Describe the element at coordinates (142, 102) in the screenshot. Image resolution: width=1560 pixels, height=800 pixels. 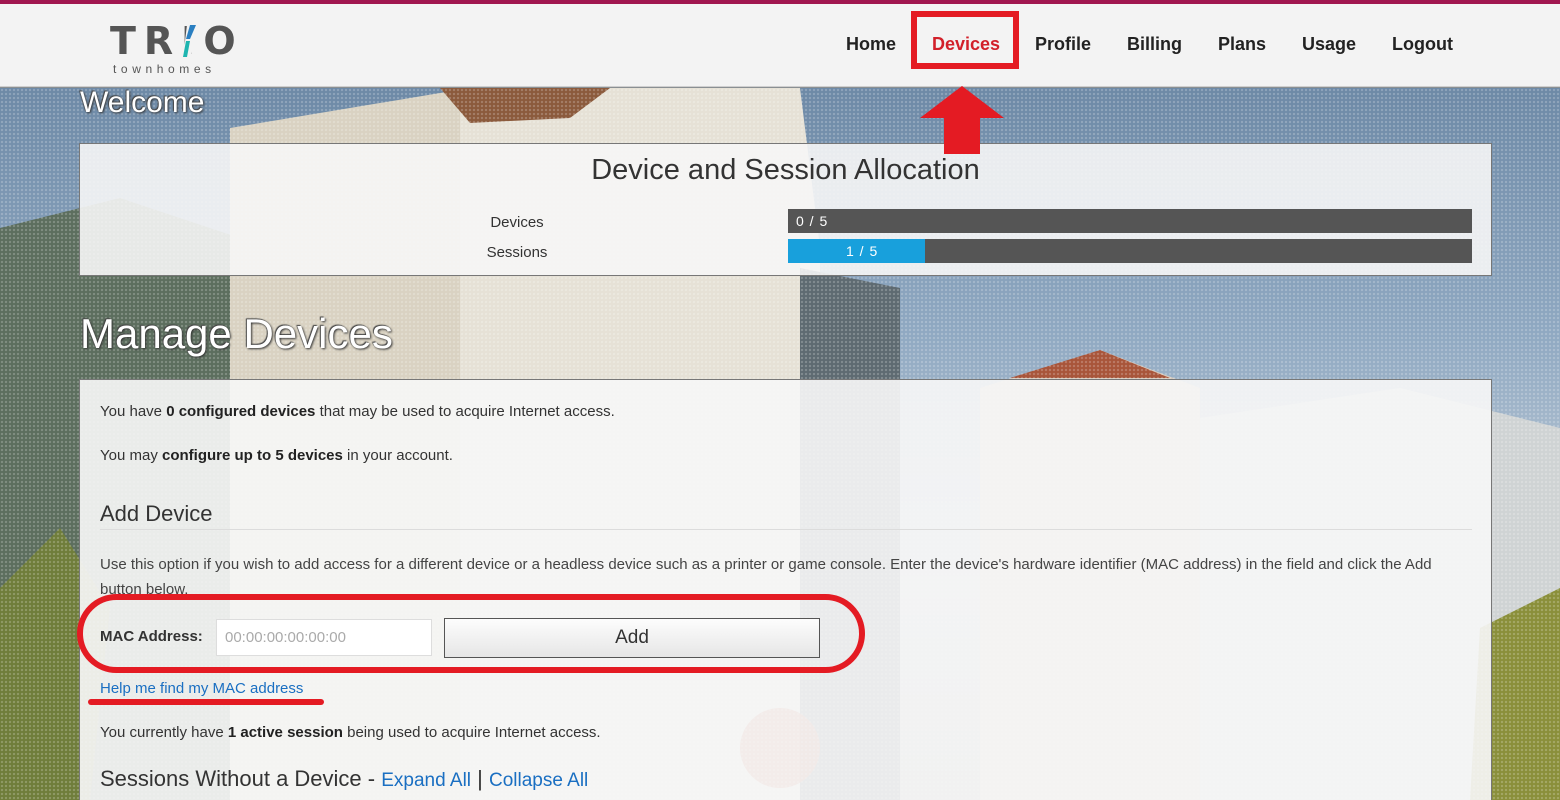
I see `welcome-heading: Welcome` at that location.